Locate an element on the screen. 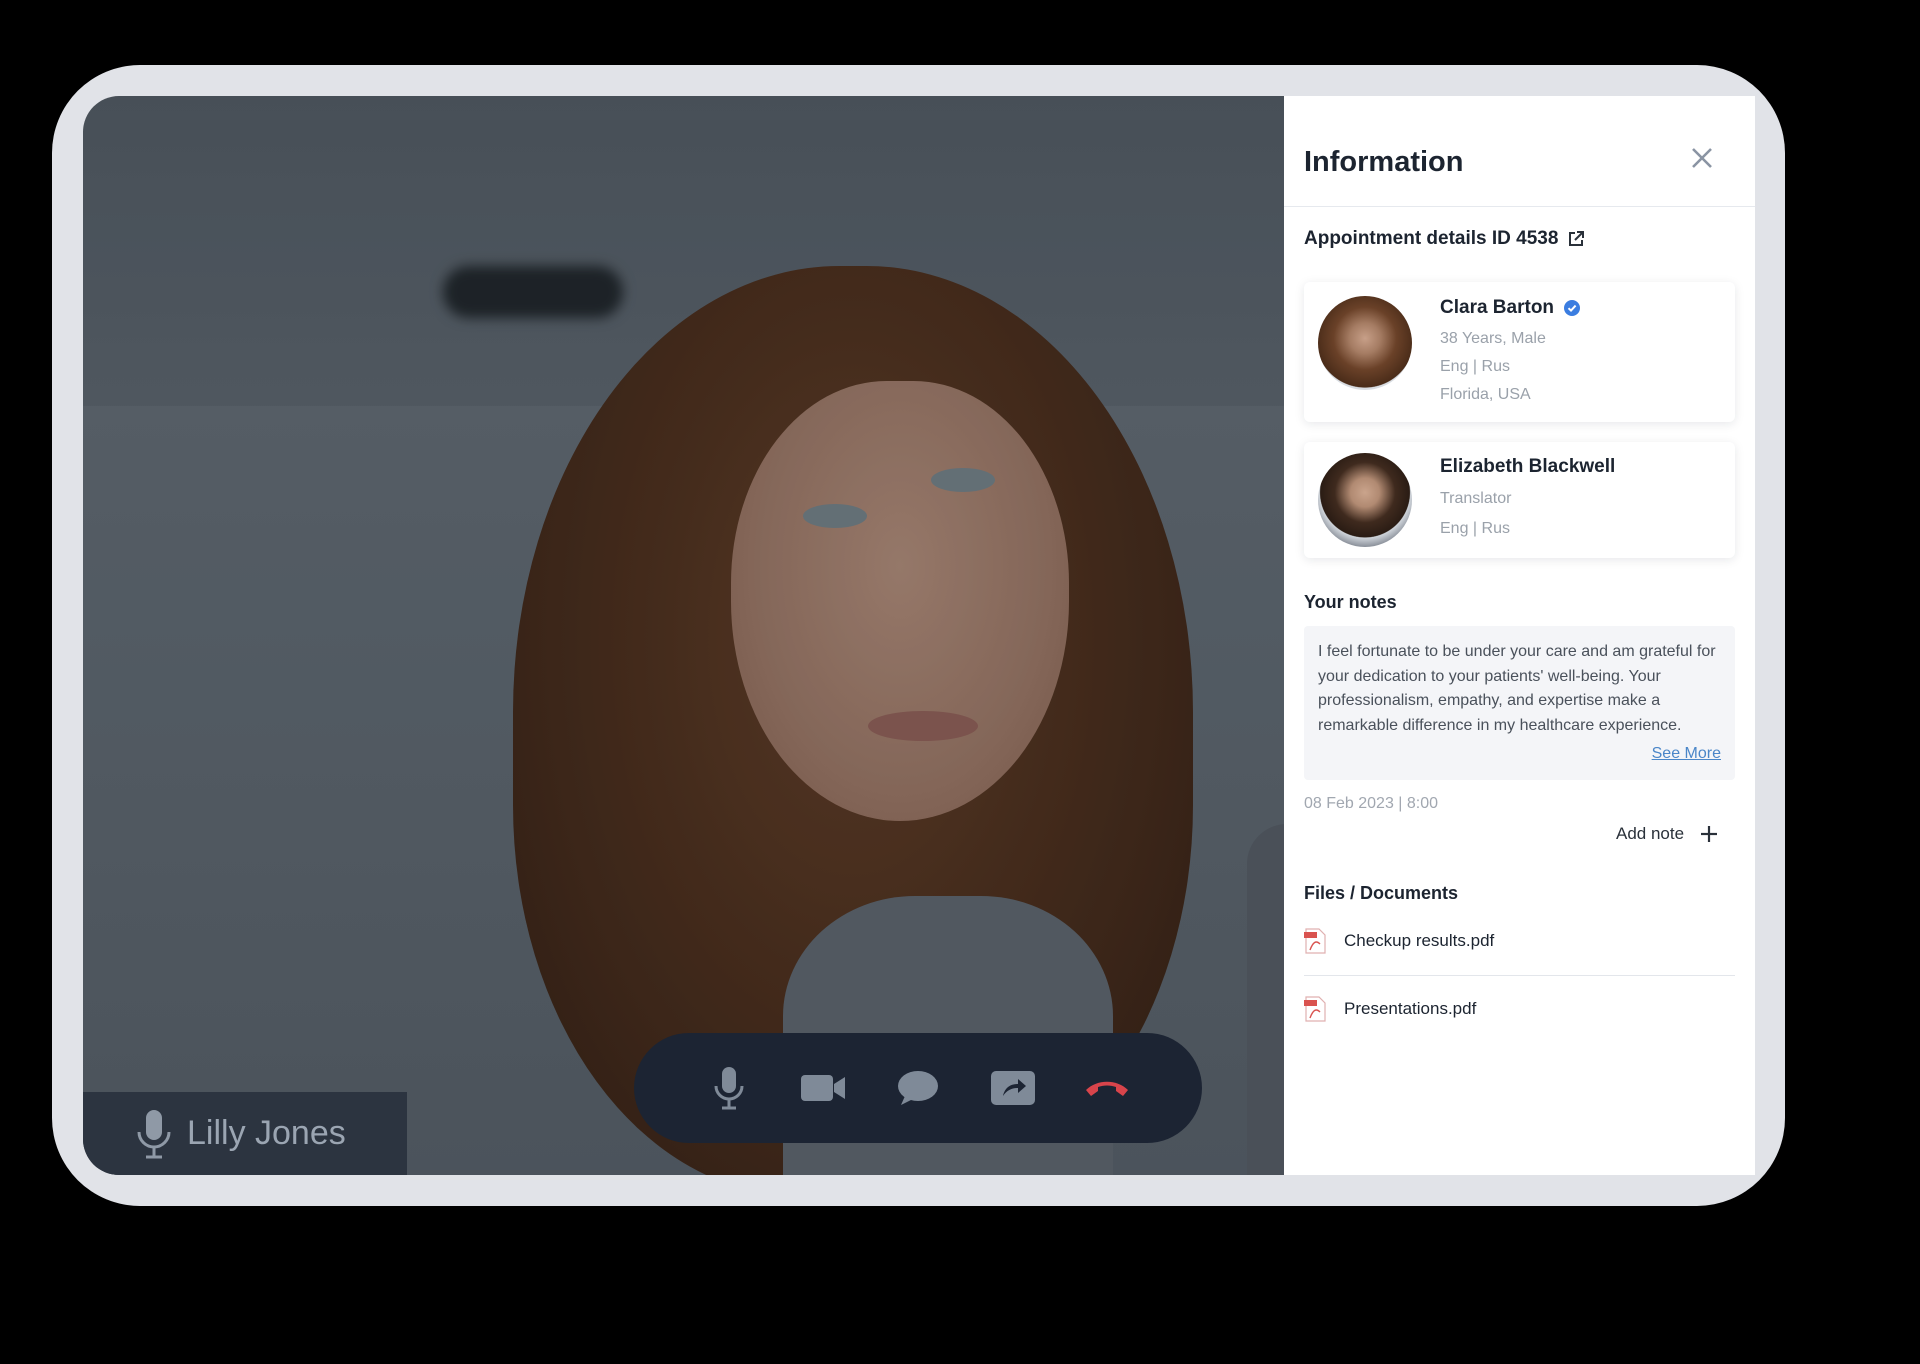 This screenshot has height=1364, width=1920. hang-up-icon is located at coordinates (1107, 1088).